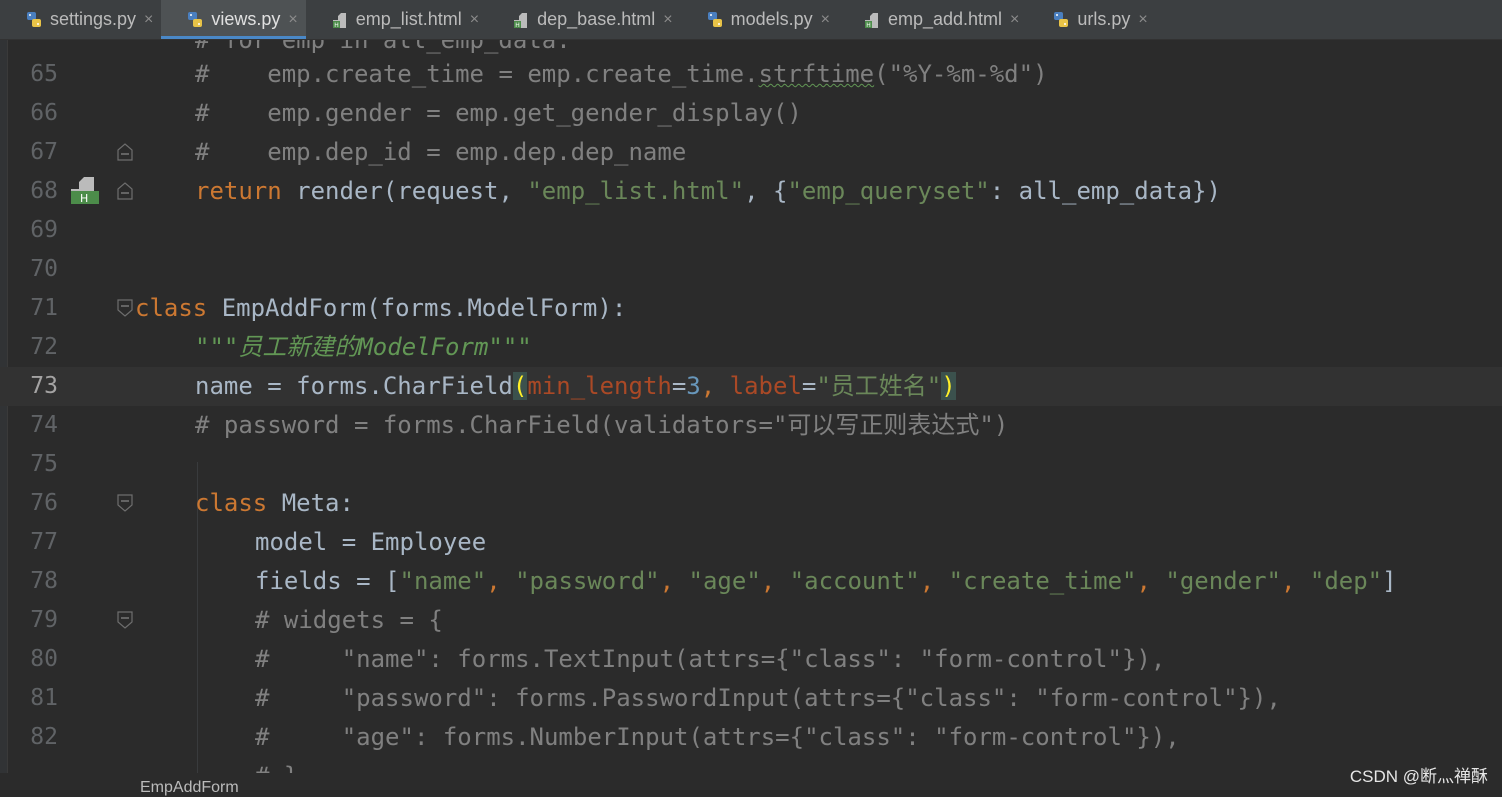 Image resolution: width=1502 pixels, height=797 pixels. Describe the element at coordinates (809, 386) in the screenshot. I see `code-token: =` at that location.